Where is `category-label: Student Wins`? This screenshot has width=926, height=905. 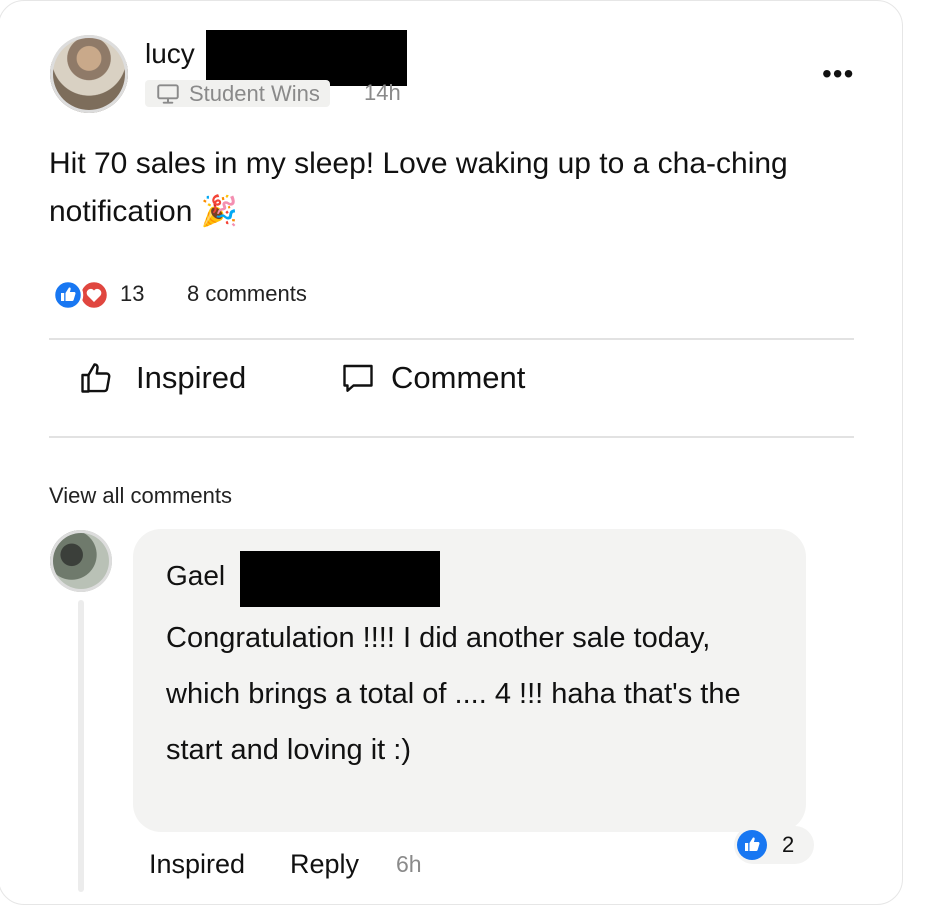 category-label: Student Wins is located at coordinates (254, 93).